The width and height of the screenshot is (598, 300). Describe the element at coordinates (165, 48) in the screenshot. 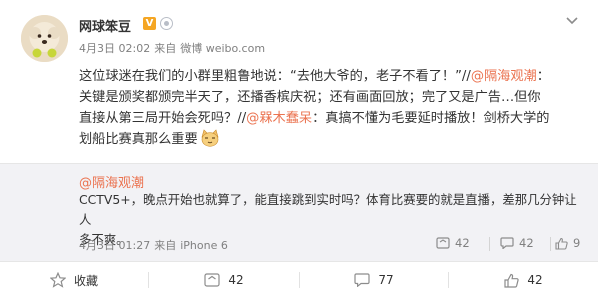

I see `post-source-prefix: 来自` at that location.